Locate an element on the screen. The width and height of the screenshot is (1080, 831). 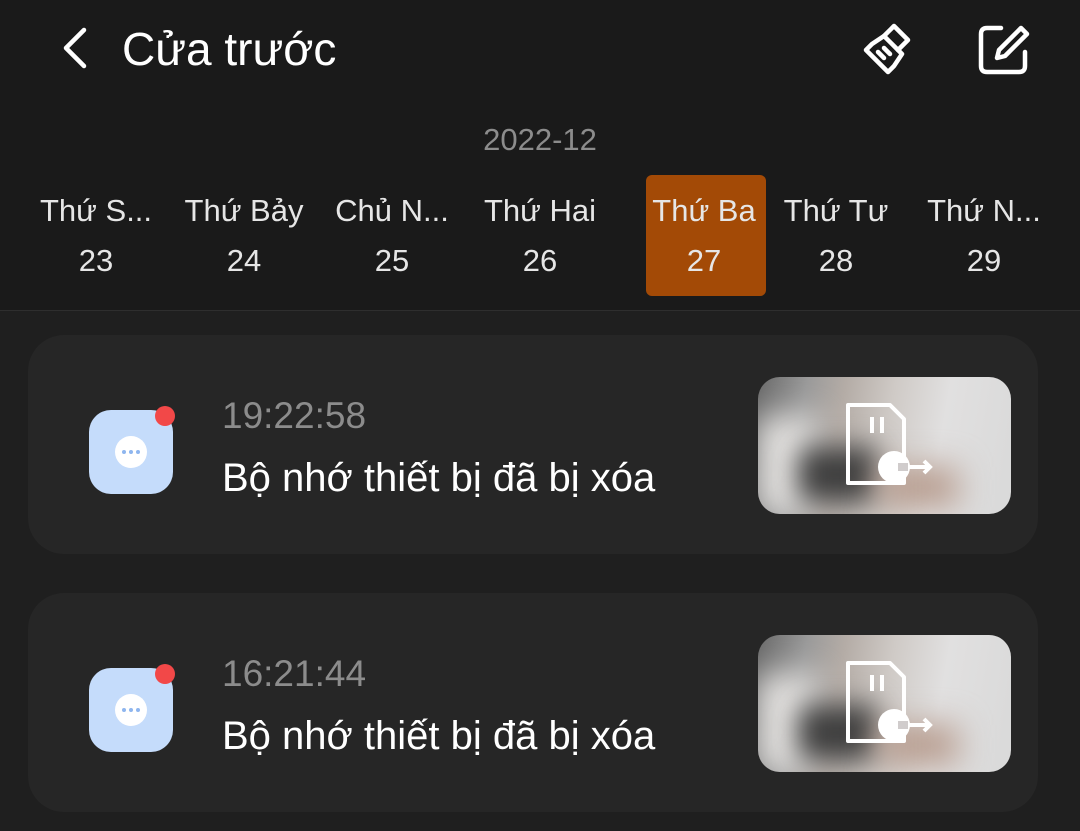
clear-events-button is located at coordinates (888, 50).